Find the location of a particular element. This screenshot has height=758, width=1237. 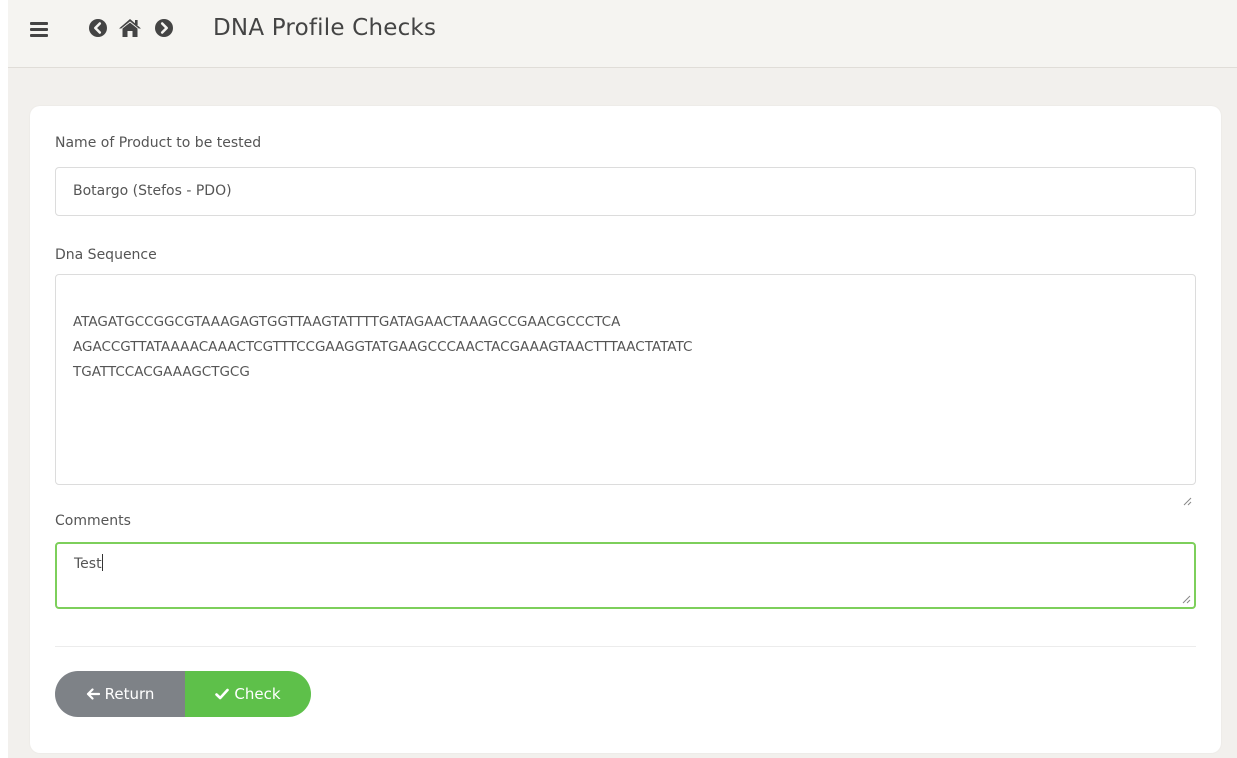

action-buttons: Return Check is located at coordinates (183, 694).